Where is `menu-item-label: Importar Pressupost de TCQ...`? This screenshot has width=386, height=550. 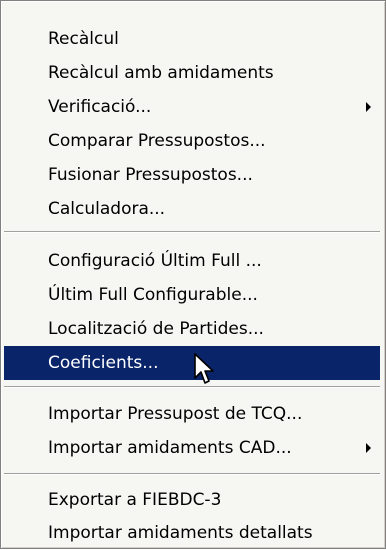 menu-item-label: Importar Pressupost de TCQ... is located at coordinates (175, 414).